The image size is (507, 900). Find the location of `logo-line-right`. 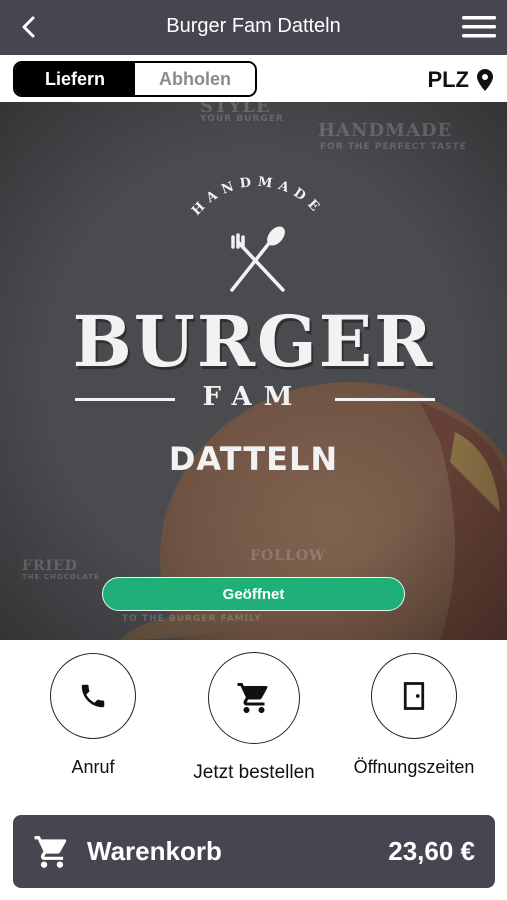

logo-line-right is located at coordinates (385, 399).